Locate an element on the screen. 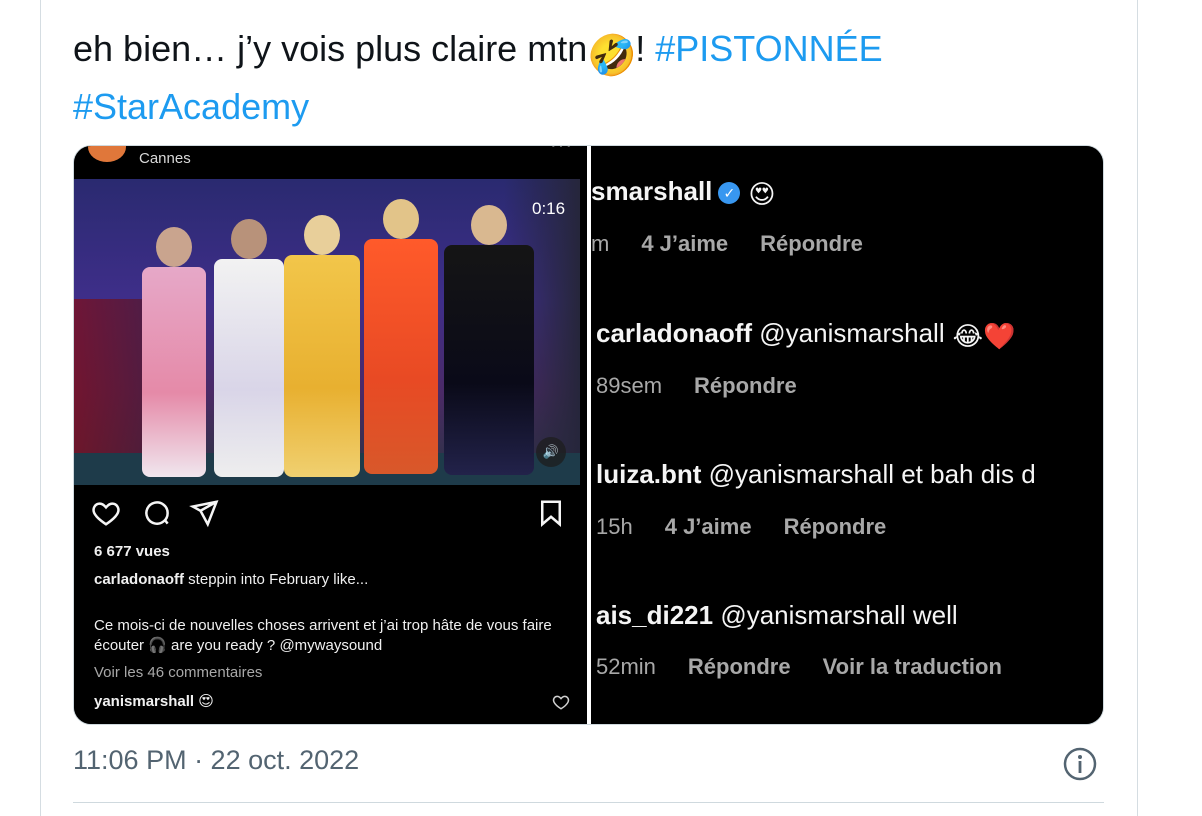 The image size is (1202, 816). comment-1-meta: m 4 J’aime Répondre is located at coordinates (743, 244).